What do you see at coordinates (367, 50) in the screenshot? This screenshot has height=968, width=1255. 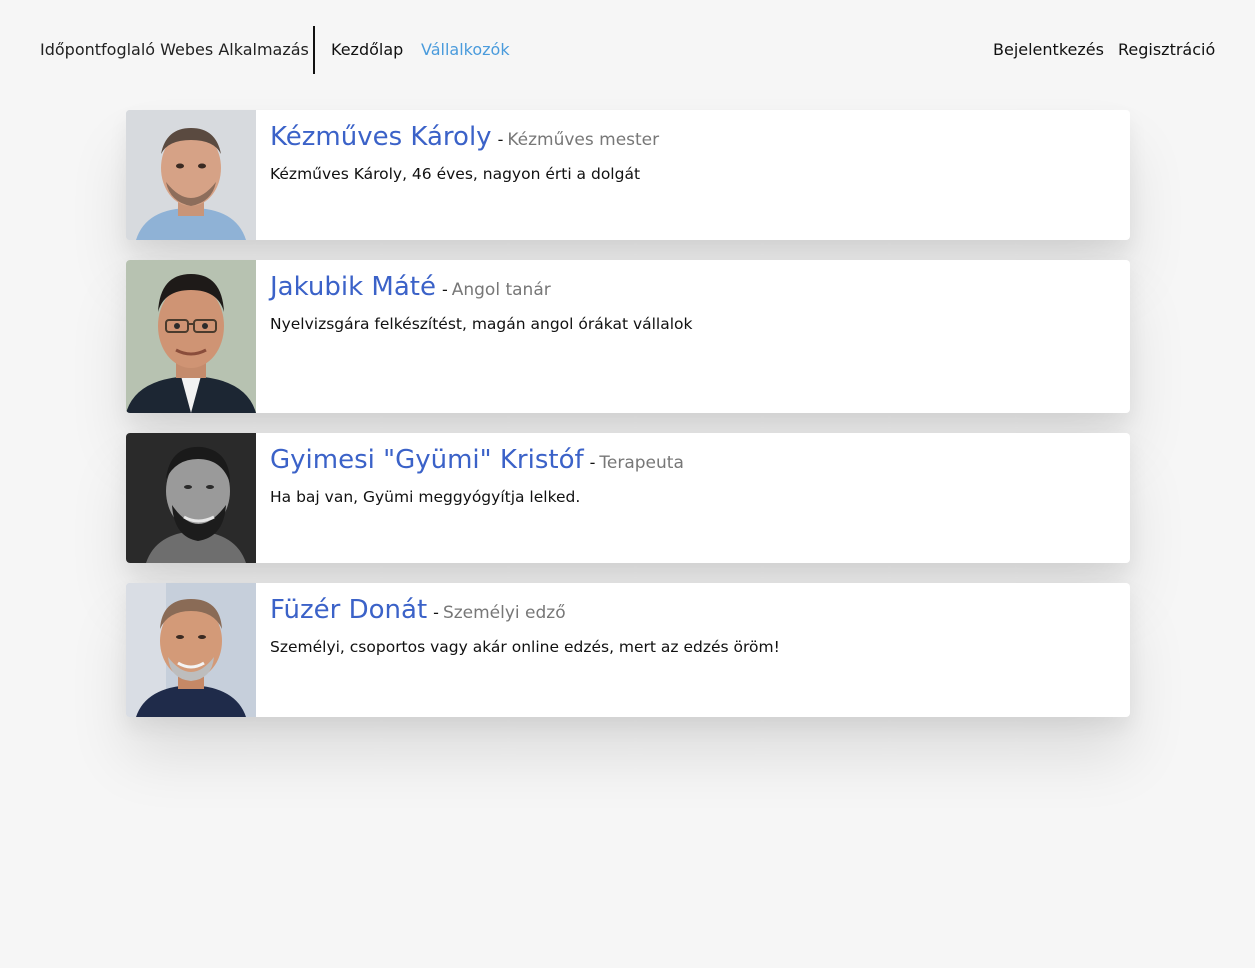 I see `nav-home-link: Kezdőlap` at bounding box center [367, 50].